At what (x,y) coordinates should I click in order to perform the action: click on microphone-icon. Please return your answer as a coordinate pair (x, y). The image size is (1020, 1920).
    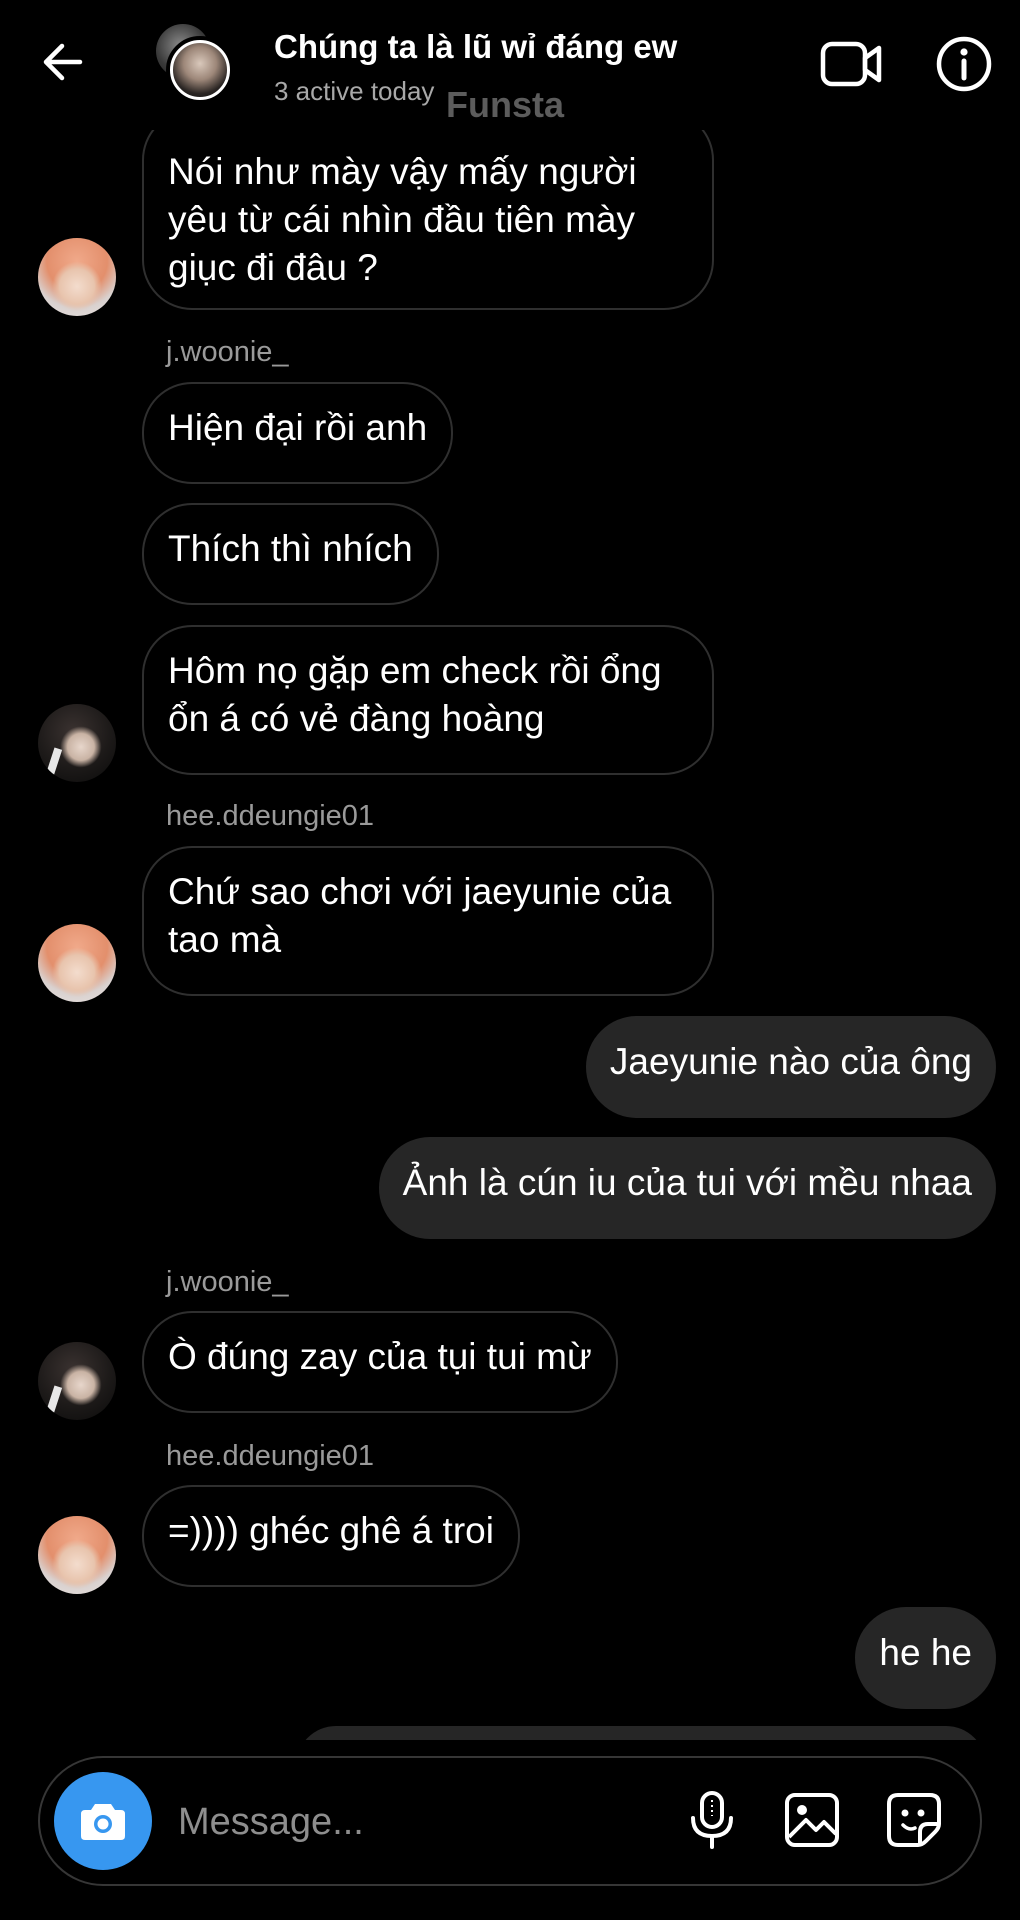
    Looking at the image, I should click on (712, 1820).